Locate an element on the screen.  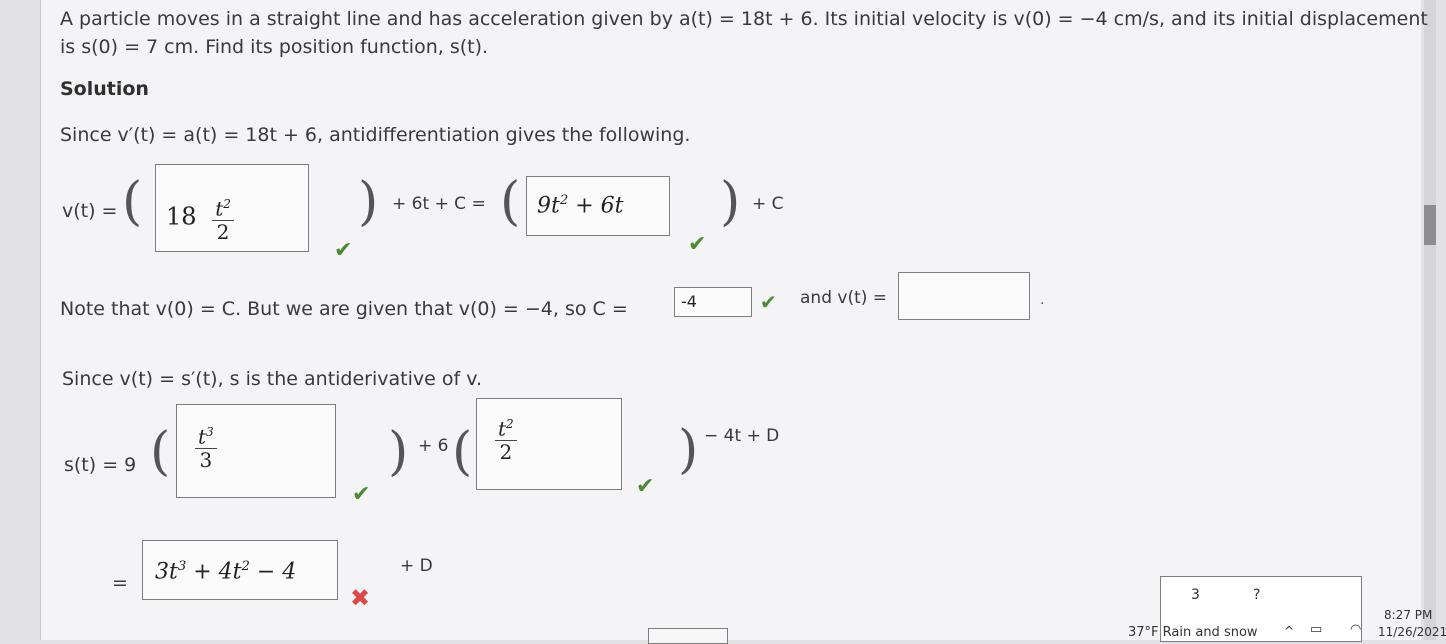
s-answer-box-1: t3 3 is located at coordinates (256, 451).